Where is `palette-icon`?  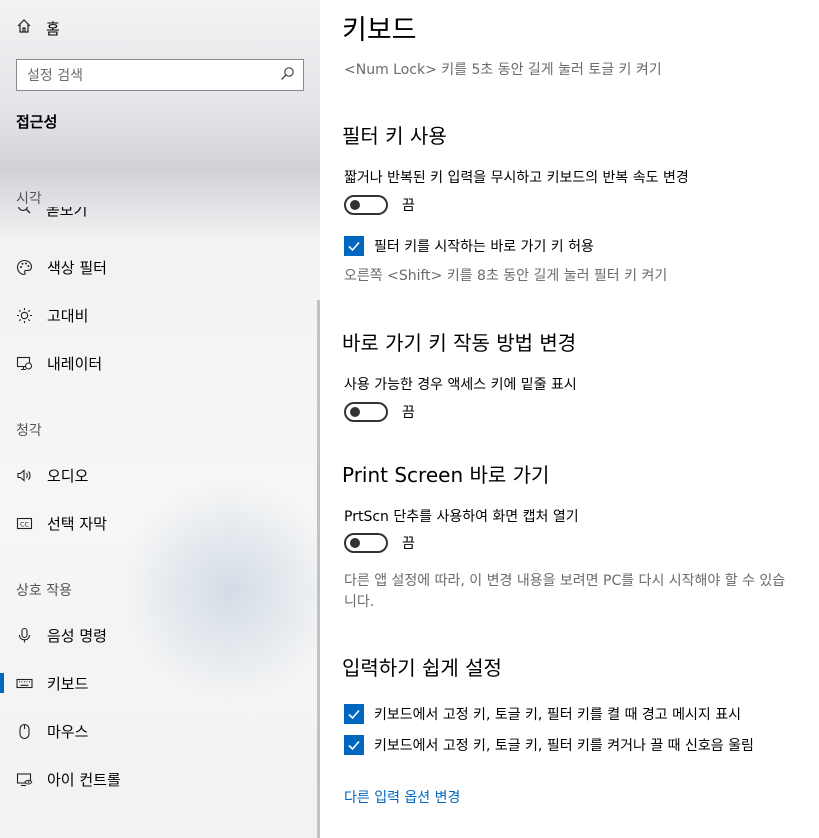 palette-icon is located at coordinates (24, 267).